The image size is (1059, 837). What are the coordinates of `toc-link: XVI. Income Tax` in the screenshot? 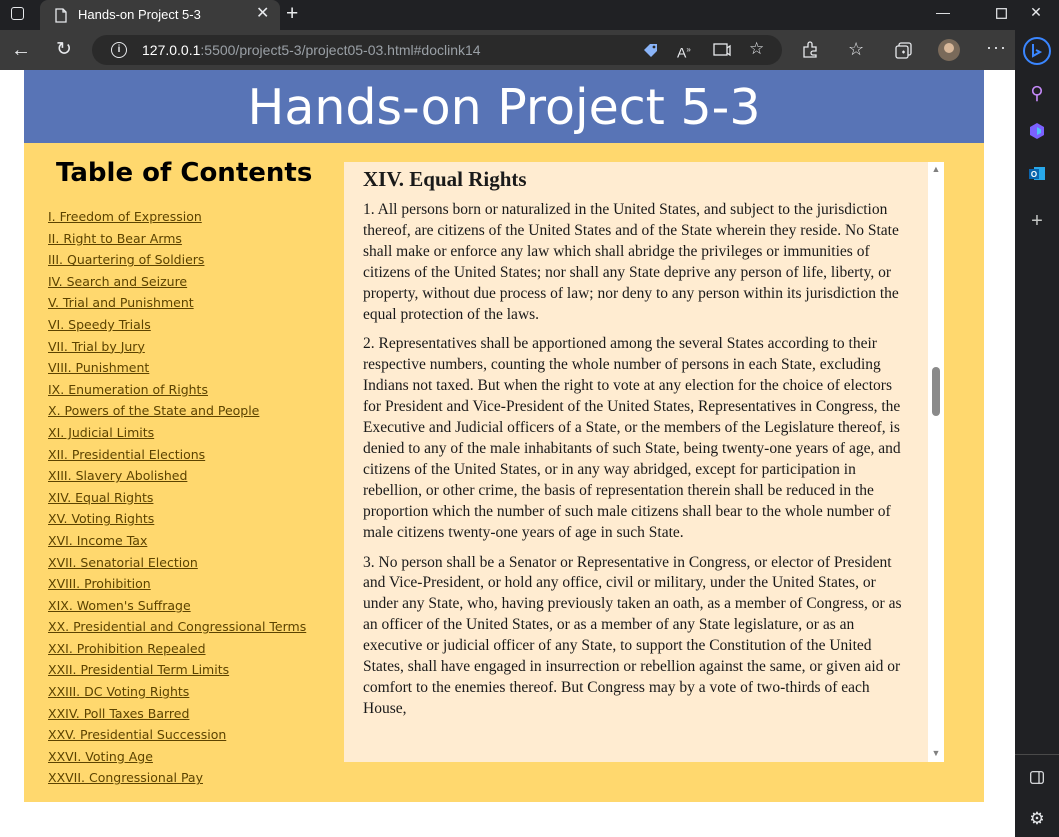 It's located at (97, 540).